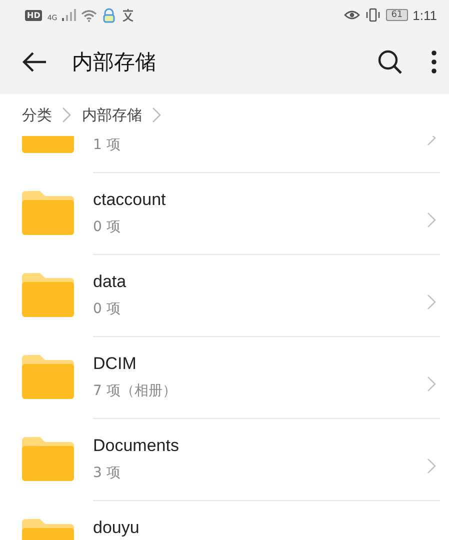  What do you see at coordinates (110, 282) in the screenshot?
I see `folder-name: data` at bounding box center [110, 282].